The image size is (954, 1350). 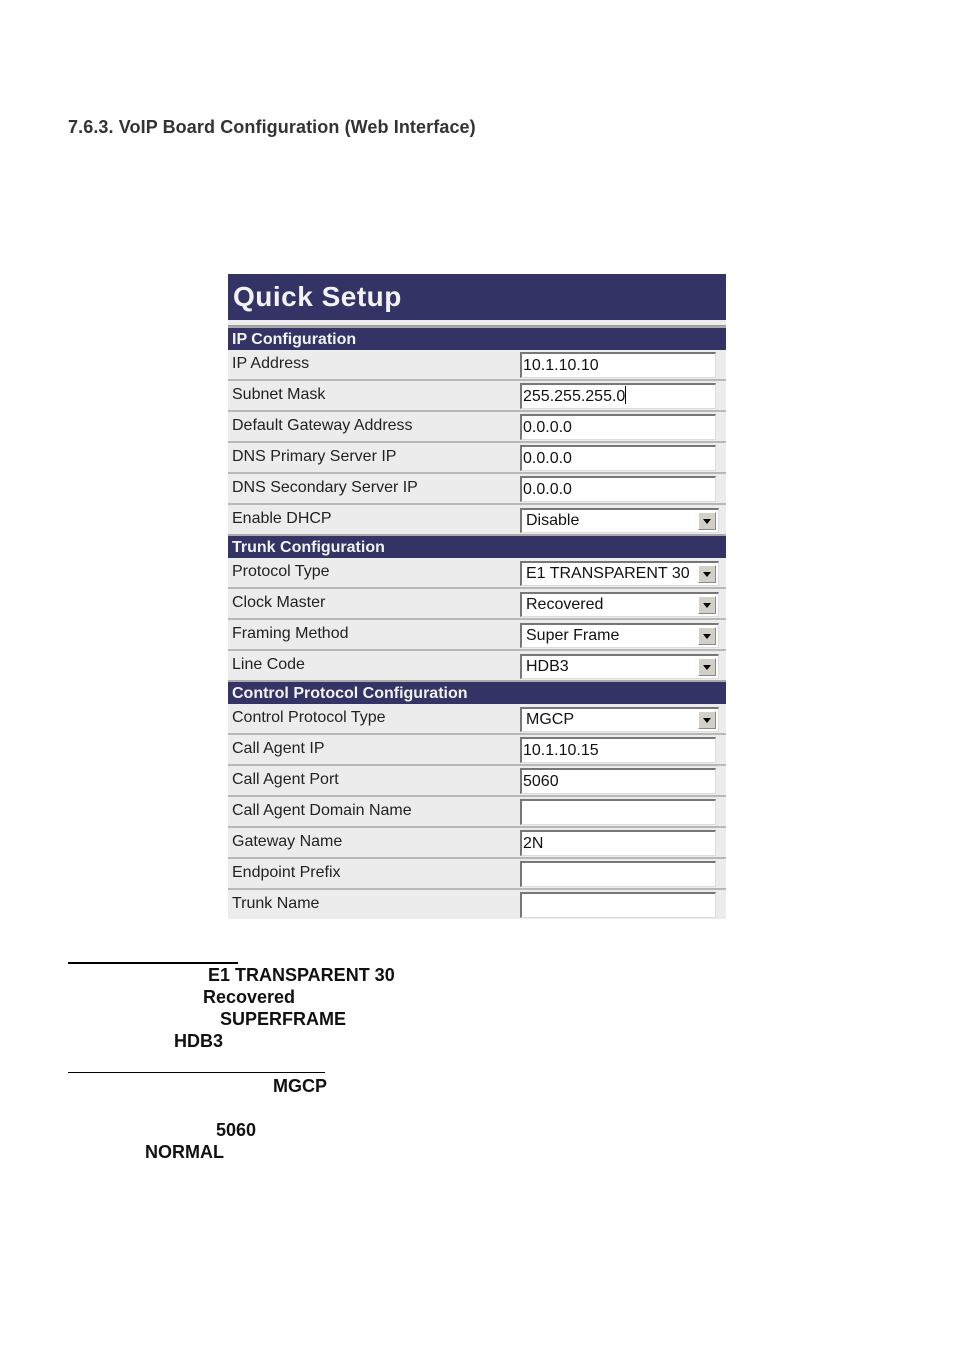 What do you see at coordinates (322, 425) in the screenshot?
I see `field-label: Default Gateway Address` at bounding box center [322, 425].